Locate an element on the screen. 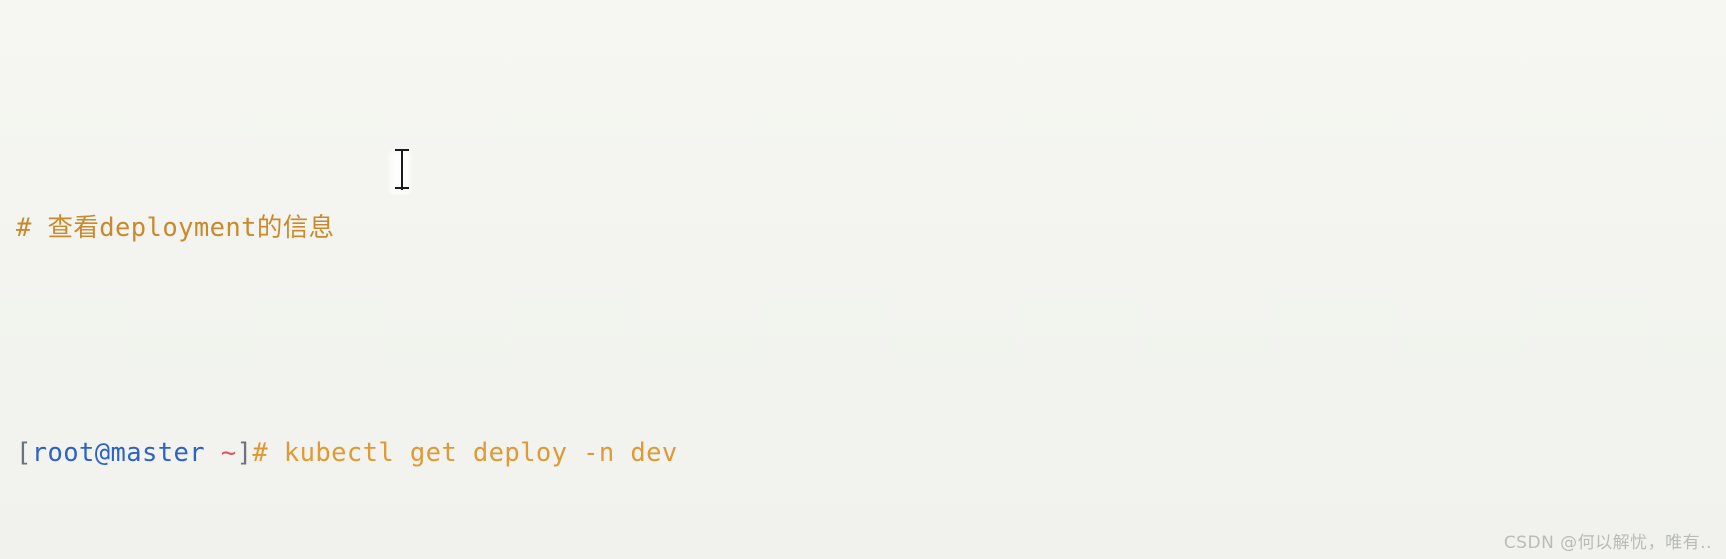  prompt-bracket-open: [ is located at coordinates (24, 453).